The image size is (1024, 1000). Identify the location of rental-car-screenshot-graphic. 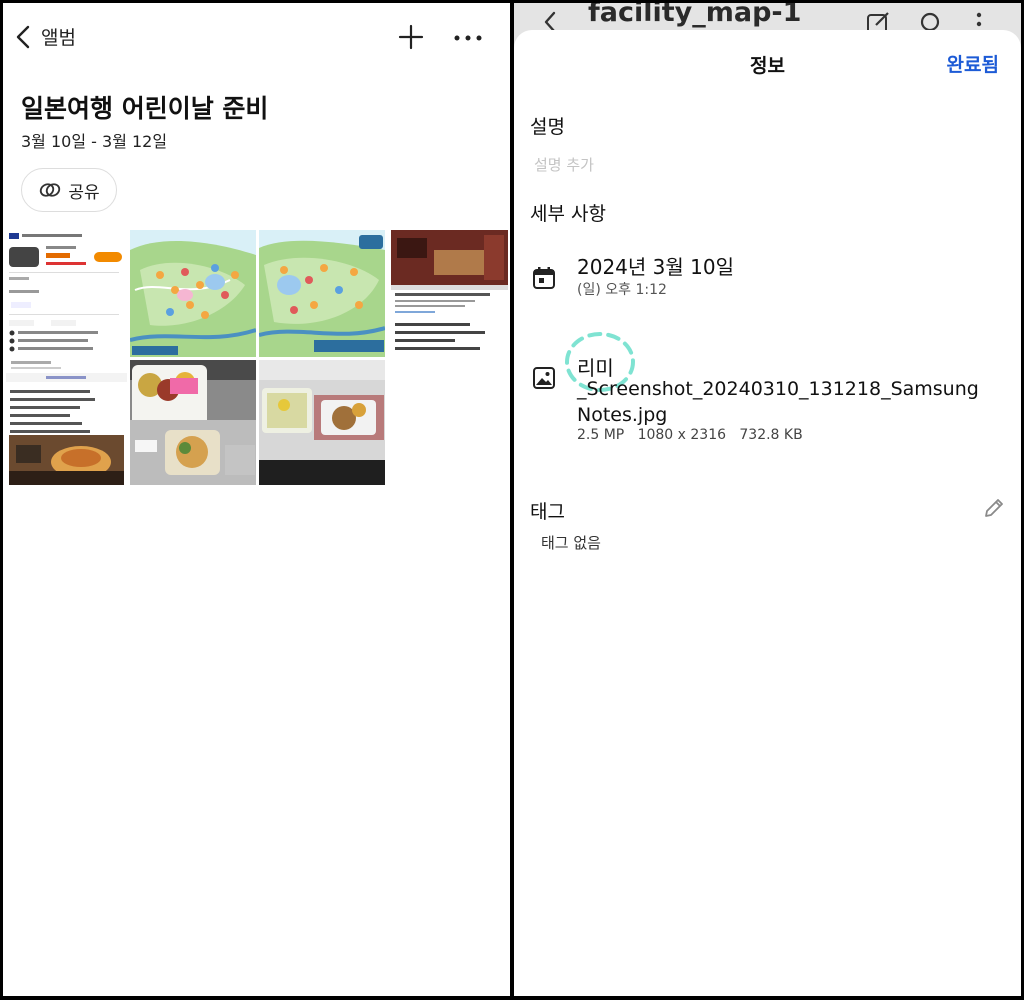
(66, 357).